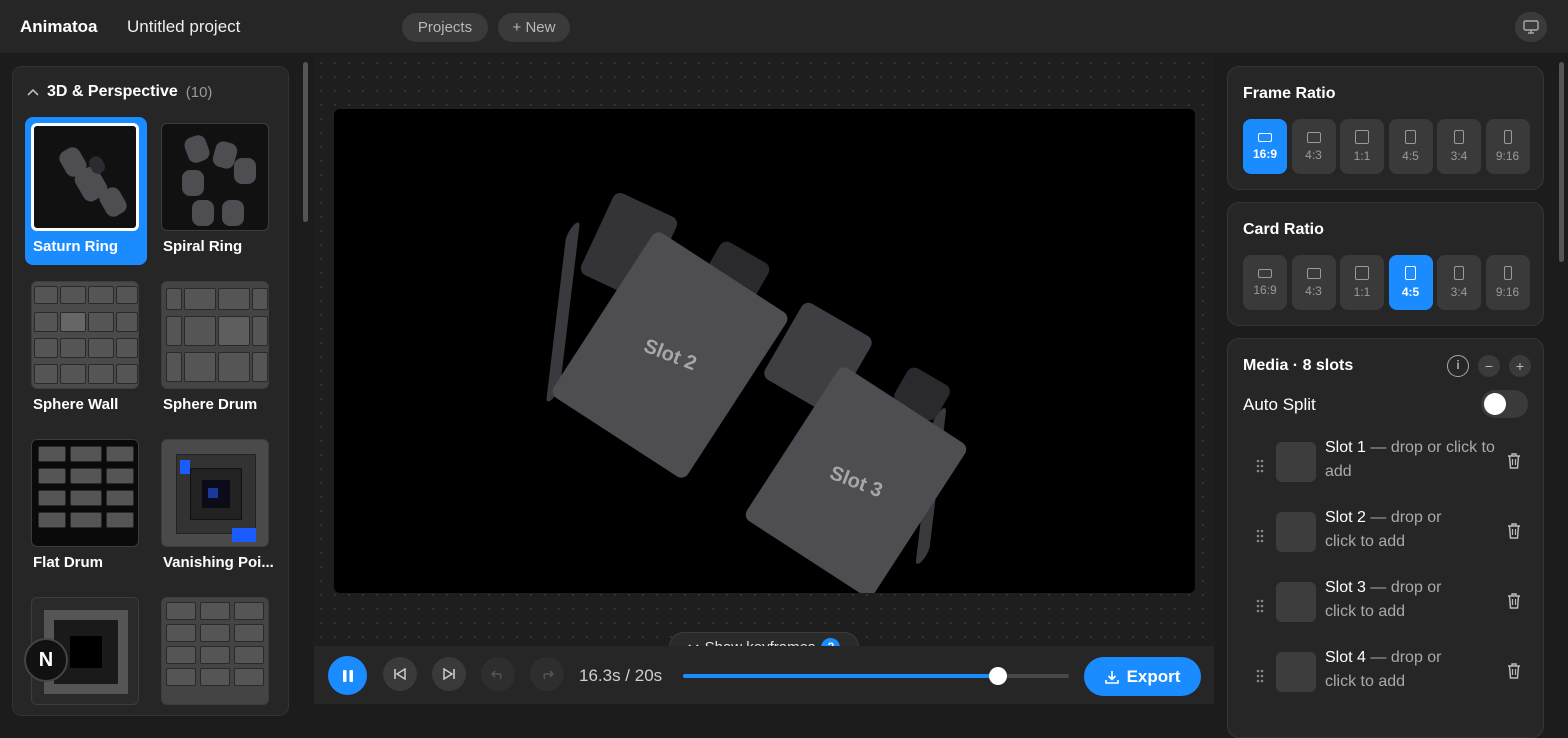 The image size is (1568, 738). I want to click on pause-icon, so click(347, 675).